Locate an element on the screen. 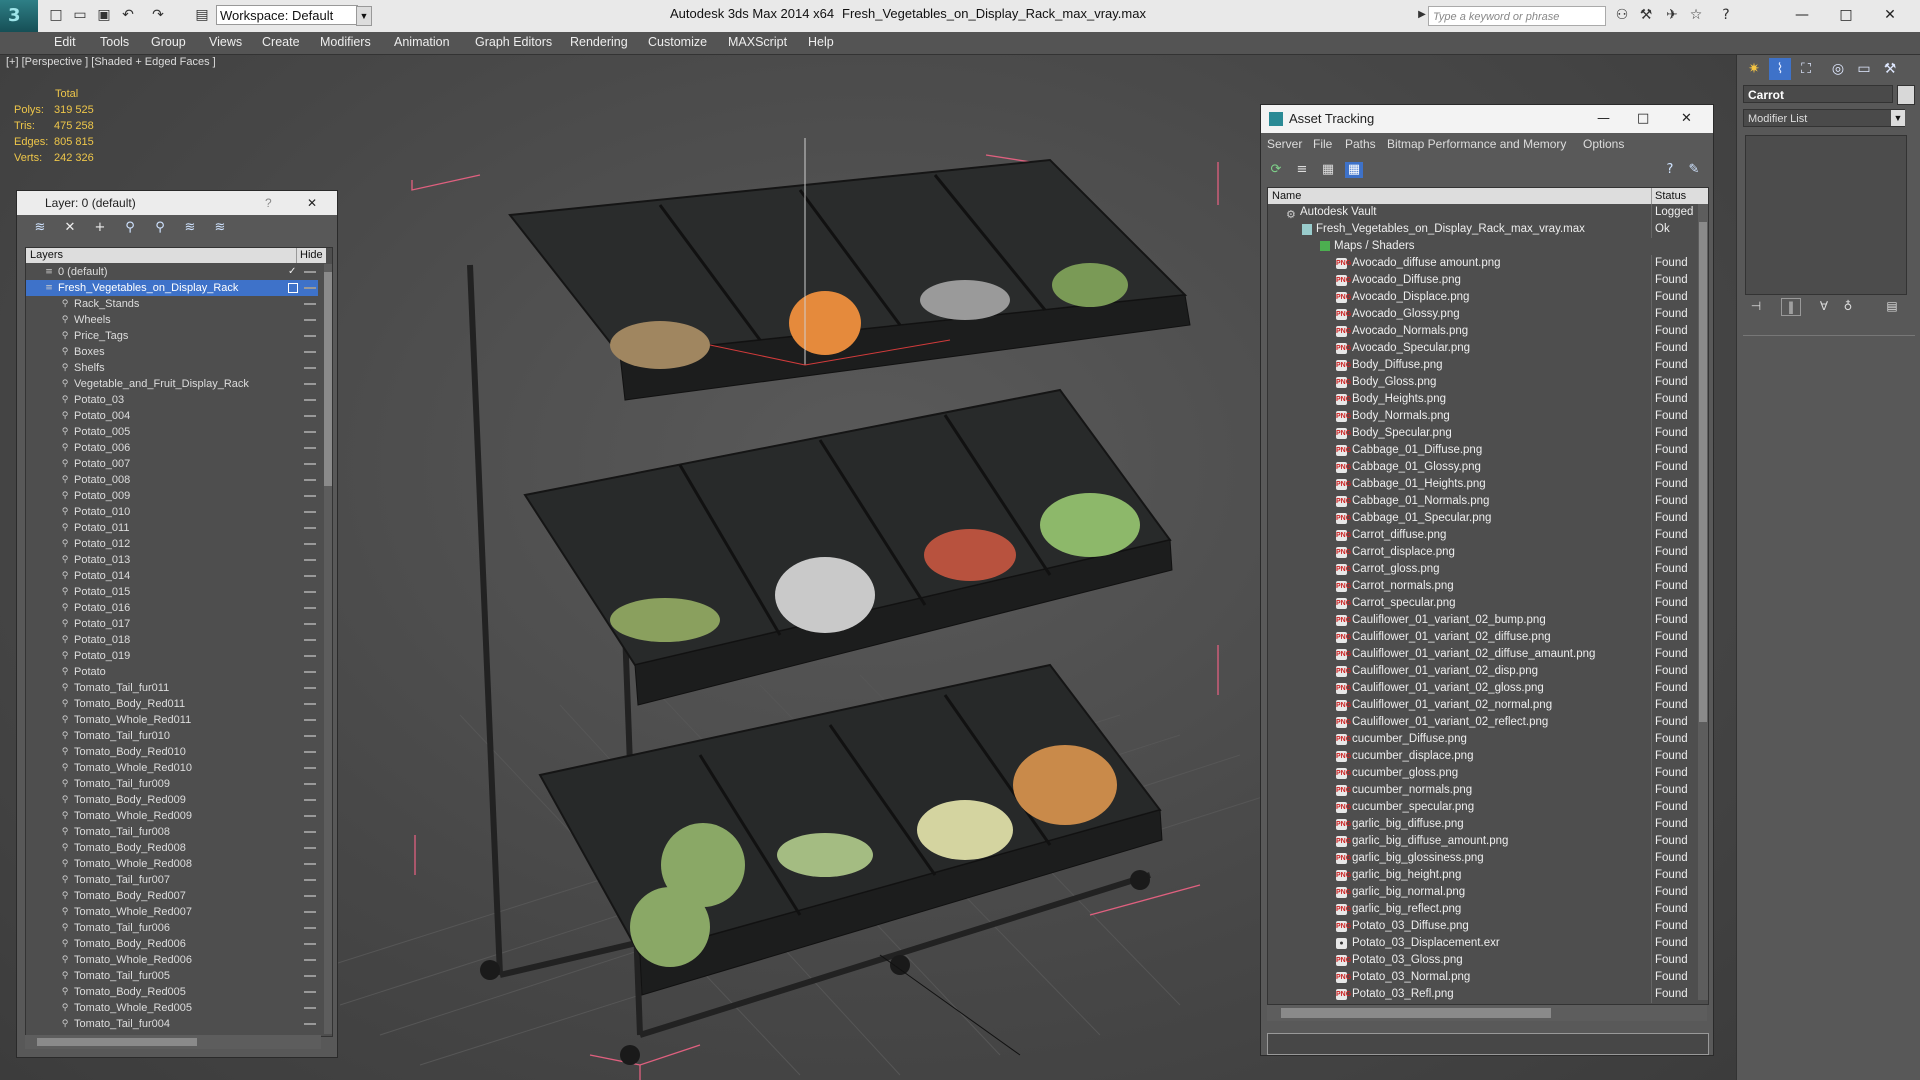  chevron-down-icon: ▼ is located at coordinates (1898, 118).